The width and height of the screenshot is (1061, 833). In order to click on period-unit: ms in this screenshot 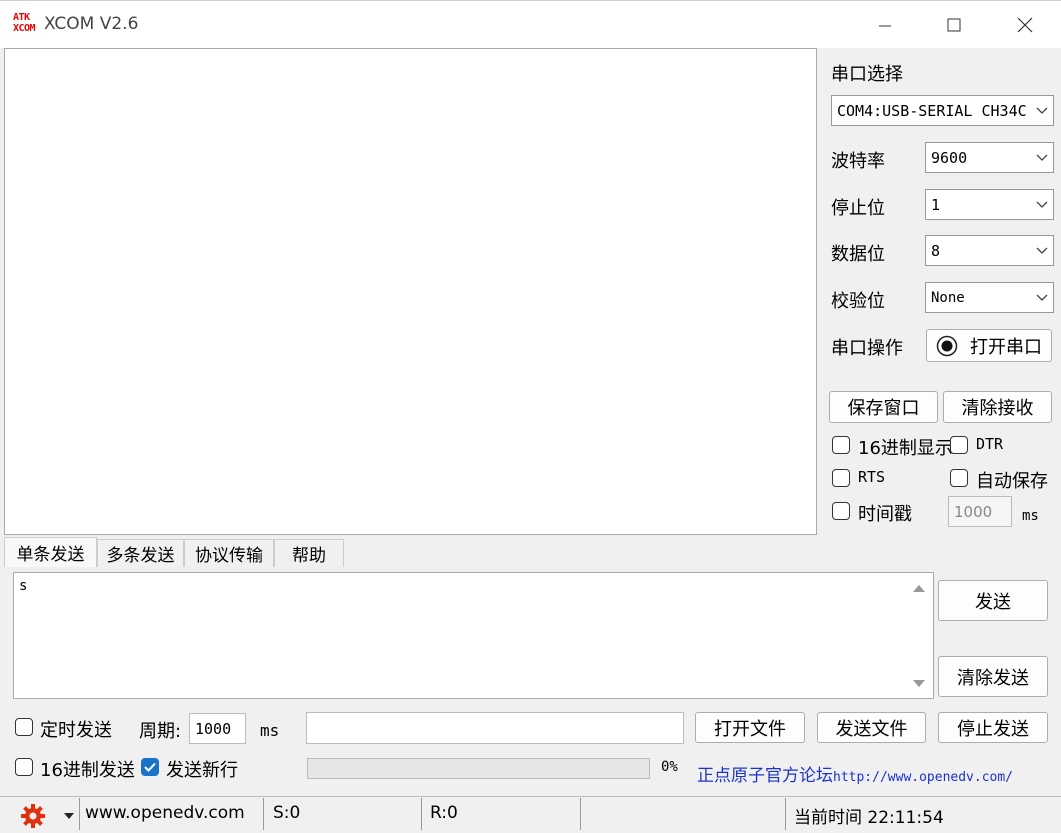, I will do `click(270, 730)`.